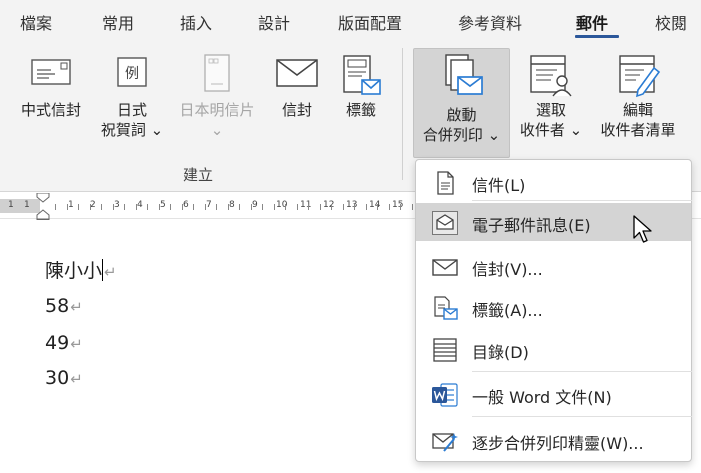  What do you see at coordinates (196, 22) in the screenshot?
I see `tab-insert: 插入` at bounding box center [196, 22].